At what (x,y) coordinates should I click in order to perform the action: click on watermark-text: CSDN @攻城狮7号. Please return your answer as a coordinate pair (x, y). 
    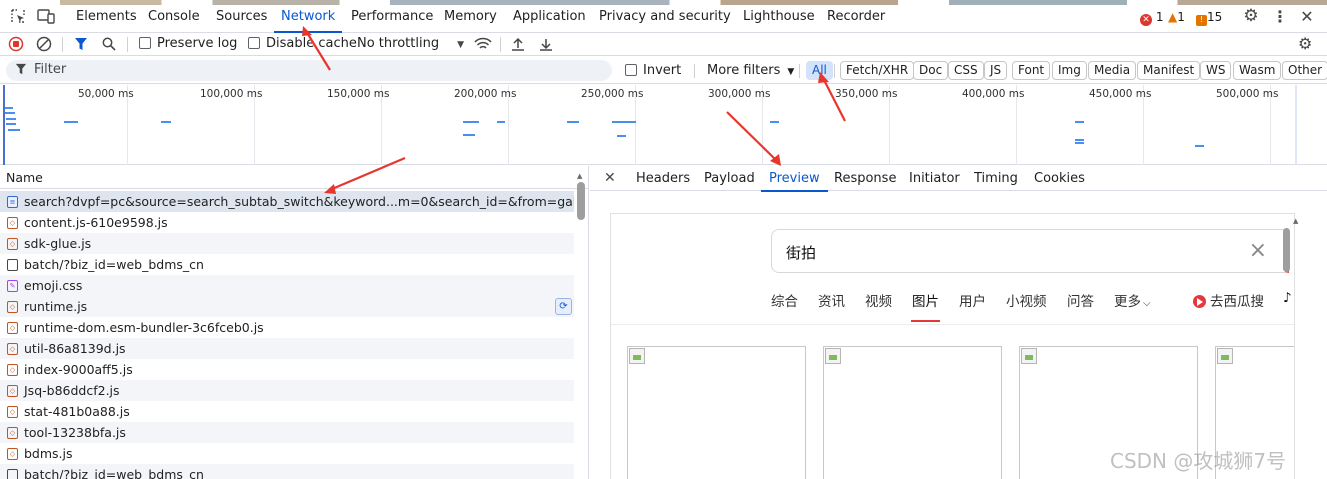
    Looking at the image, I should click on (1198, 461).